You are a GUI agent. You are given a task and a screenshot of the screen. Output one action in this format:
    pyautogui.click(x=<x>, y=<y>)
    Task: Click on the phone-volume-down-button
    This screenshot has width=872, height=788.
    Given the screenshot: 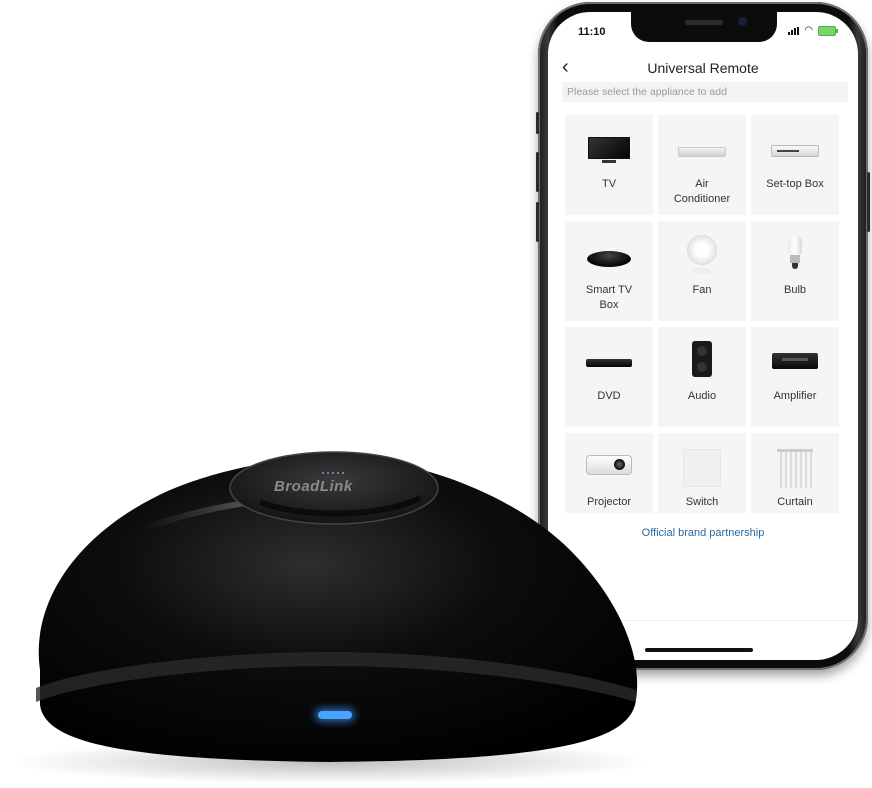 What is the action you would take?
    pyautogui.click(x=537, y=222)
    